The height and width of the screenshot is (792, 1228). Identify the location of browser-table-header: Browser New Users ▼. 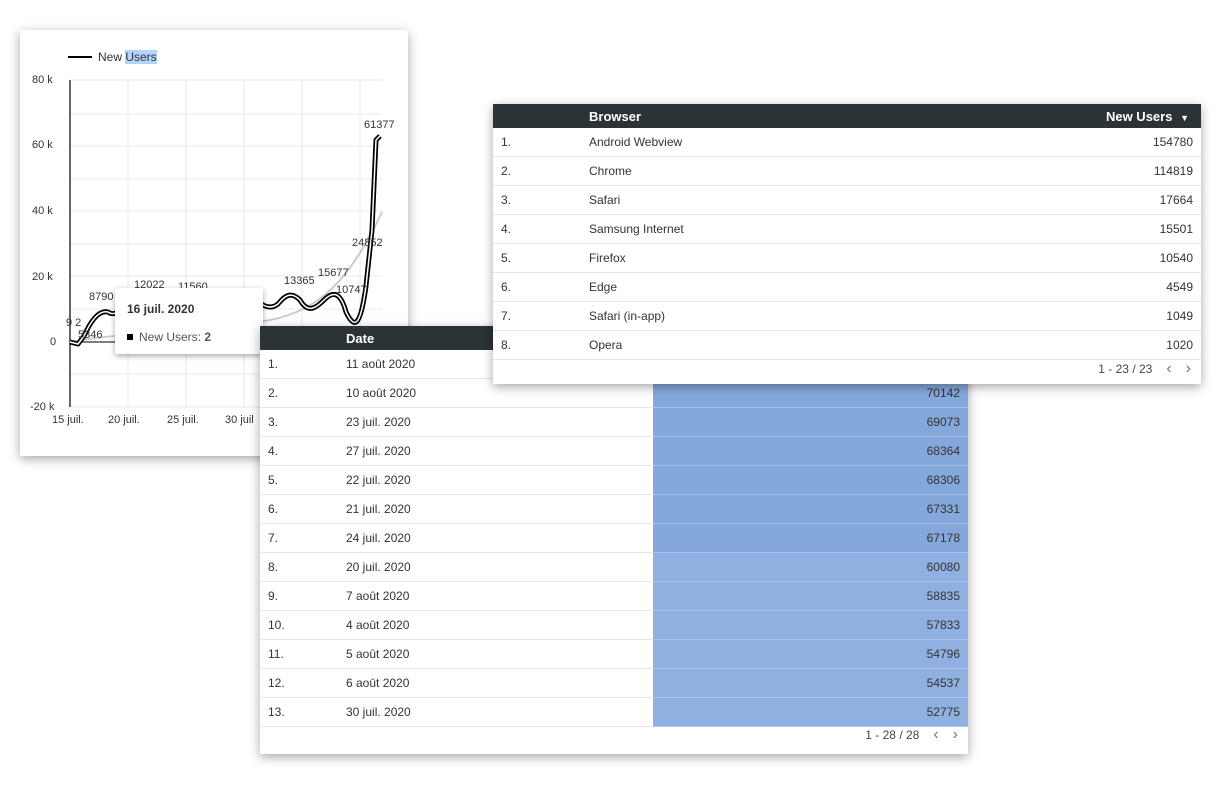
(847, 116).